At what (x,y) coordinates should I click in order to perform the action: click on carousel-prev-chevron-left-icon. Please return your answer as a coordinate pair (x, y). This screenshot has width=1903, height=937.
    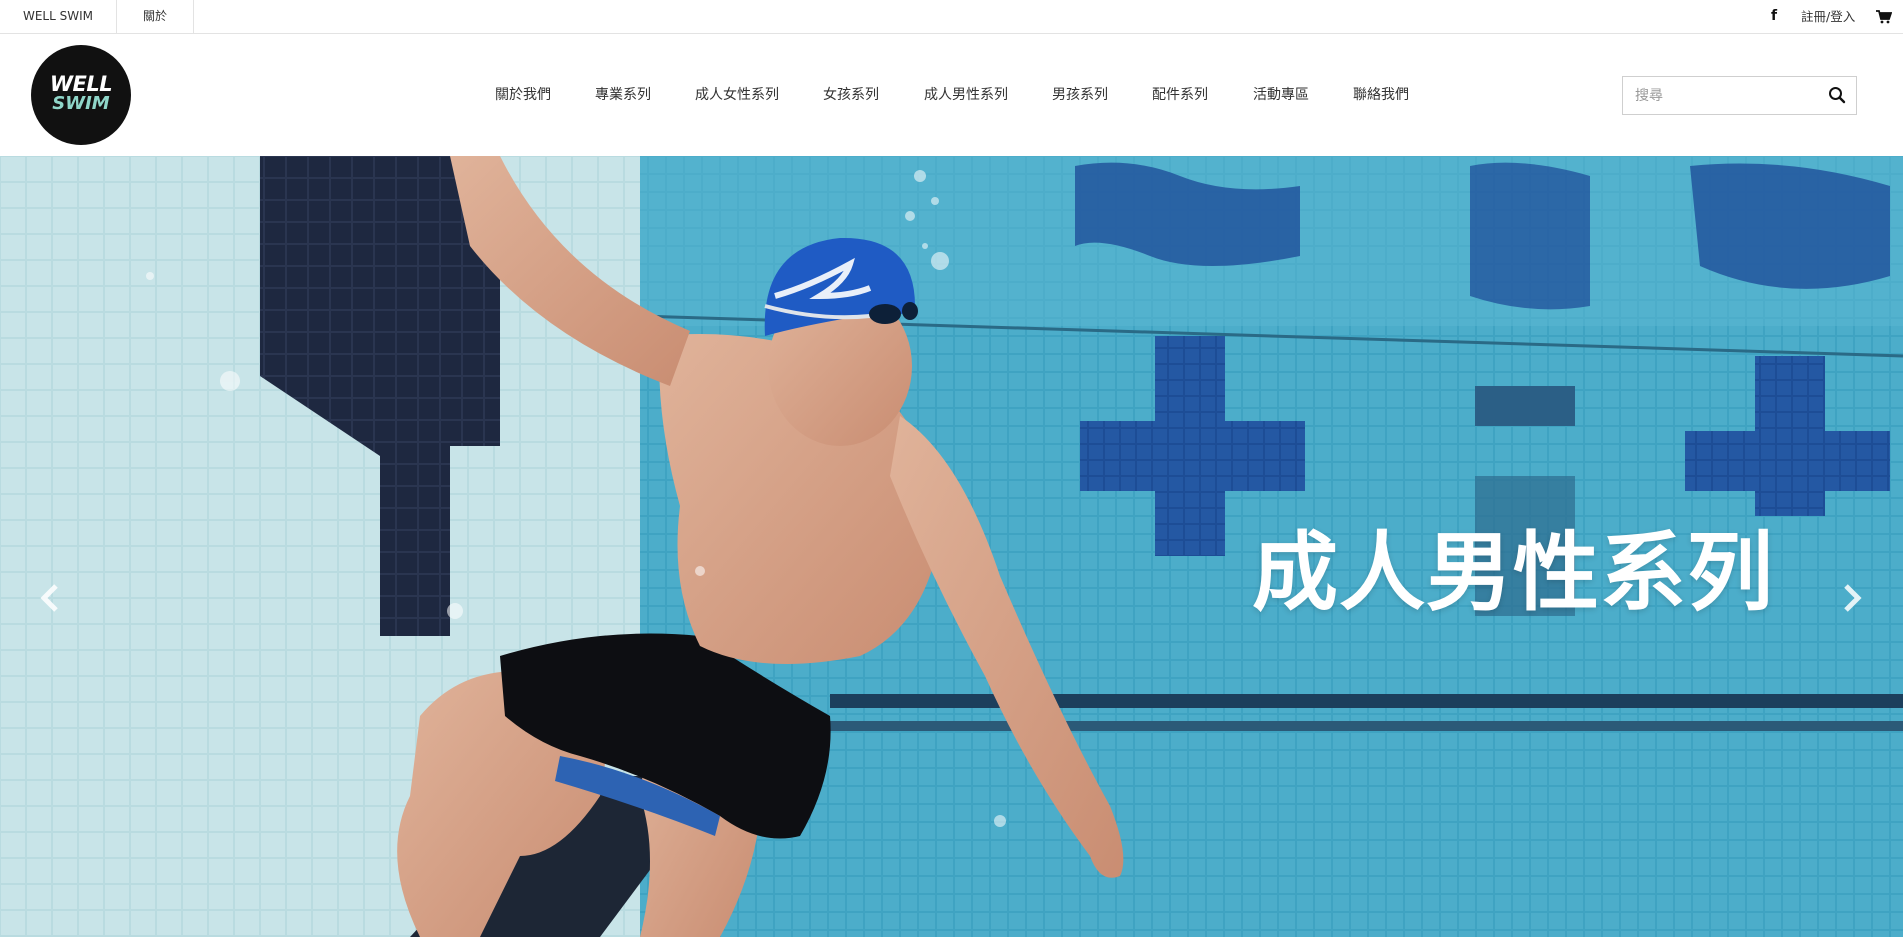
    Looking at the image, I should click on (50, 598).